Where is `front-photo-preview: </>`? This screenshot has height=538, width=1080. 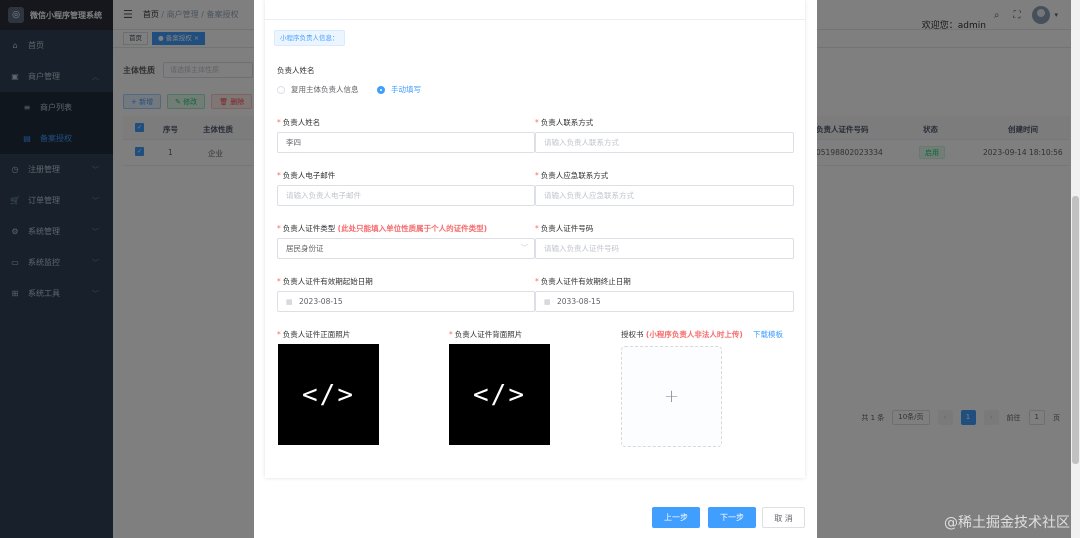
front-photo-preview: </> is located at coordinates (328, 394).